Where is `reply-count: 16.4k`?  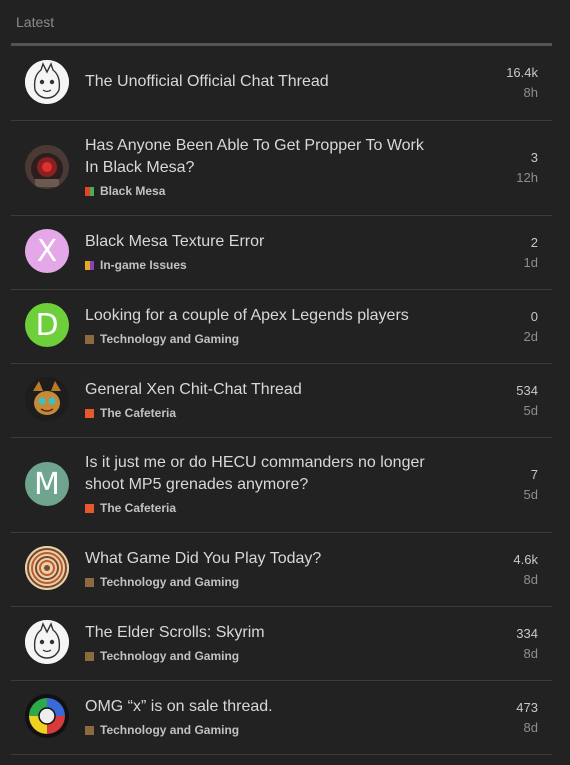 reply-count: 16.4k is located at coordinates (522, 72).